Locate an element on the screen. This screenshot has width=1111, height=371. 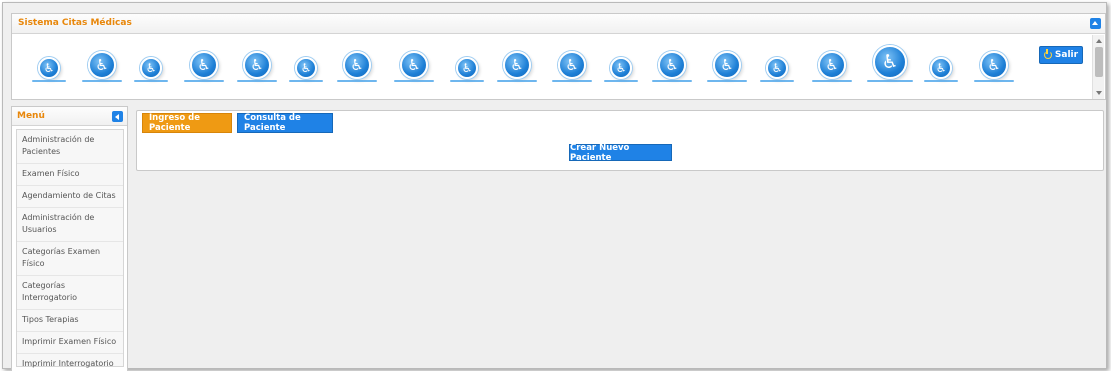
menu-item-examen-fisico: Examen Físico is located at coordinates (70, 175).